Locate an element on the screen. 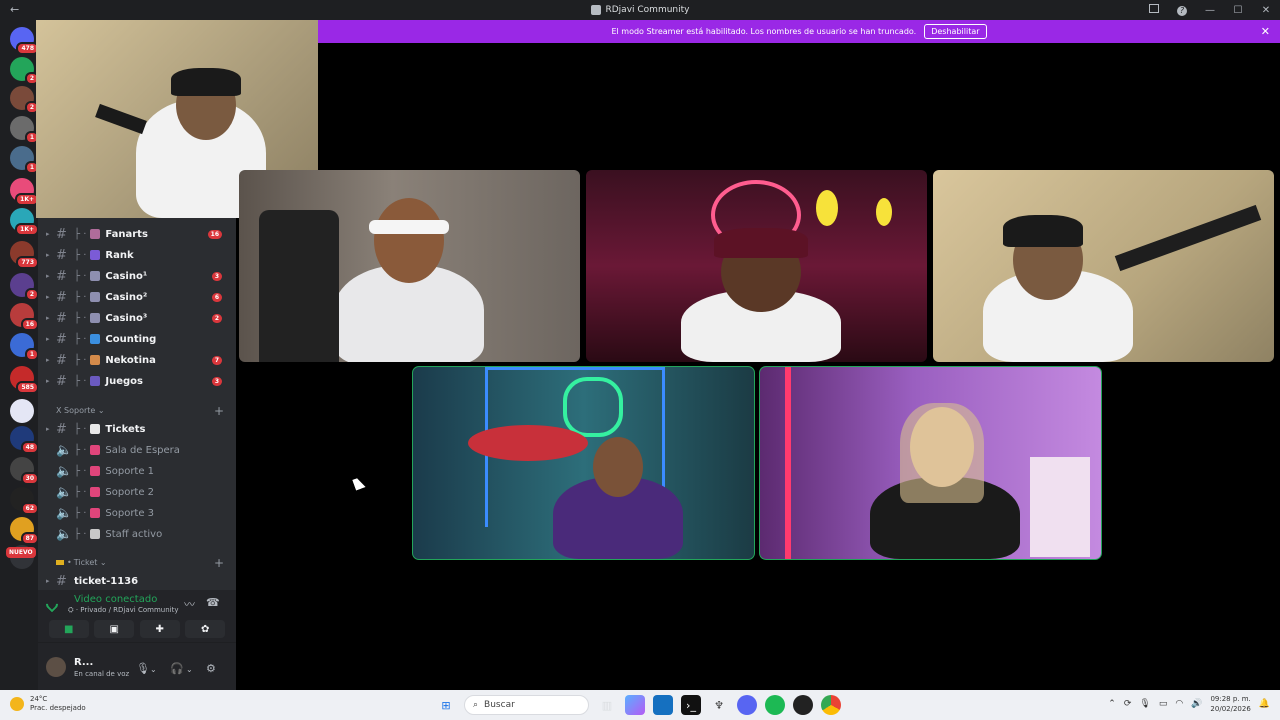 This screenshot has height=720, width=1280. notification-icon: 🔔 is located at coordinates (1264, 704).